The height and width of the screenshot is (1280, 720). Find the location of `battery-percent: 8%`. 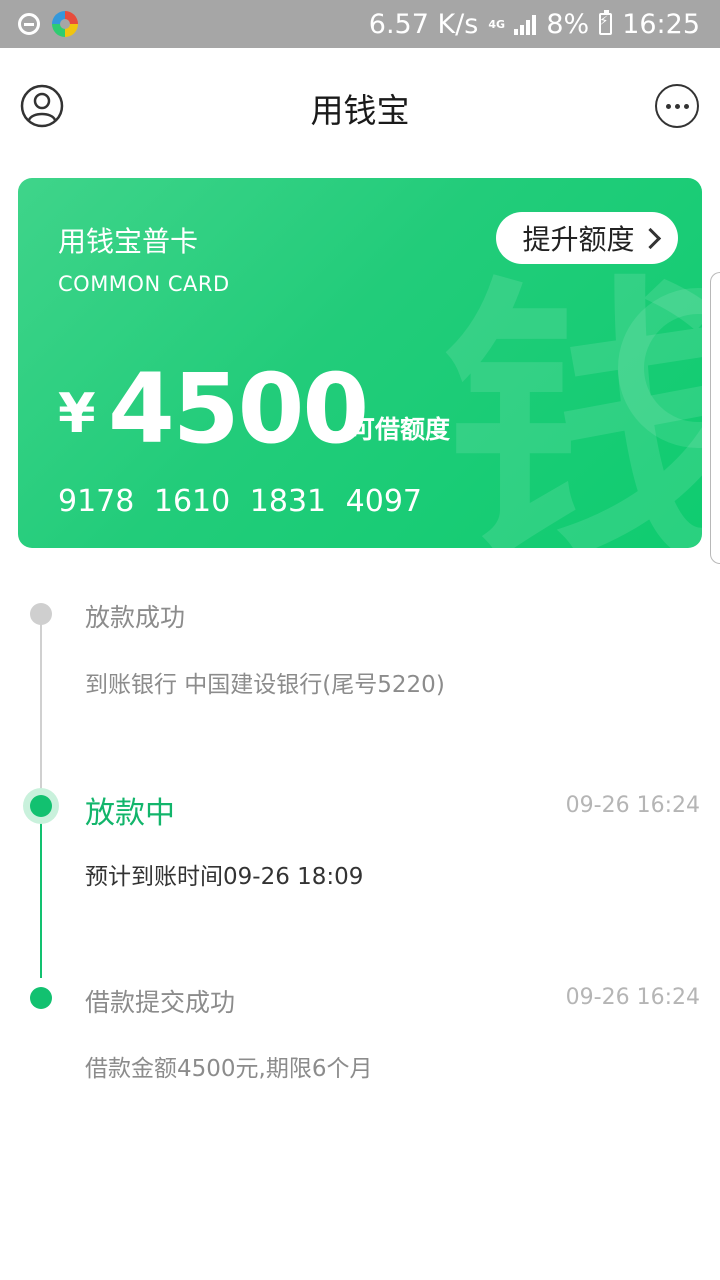

battery-percent: 8% is located at coordinates (568, 24).